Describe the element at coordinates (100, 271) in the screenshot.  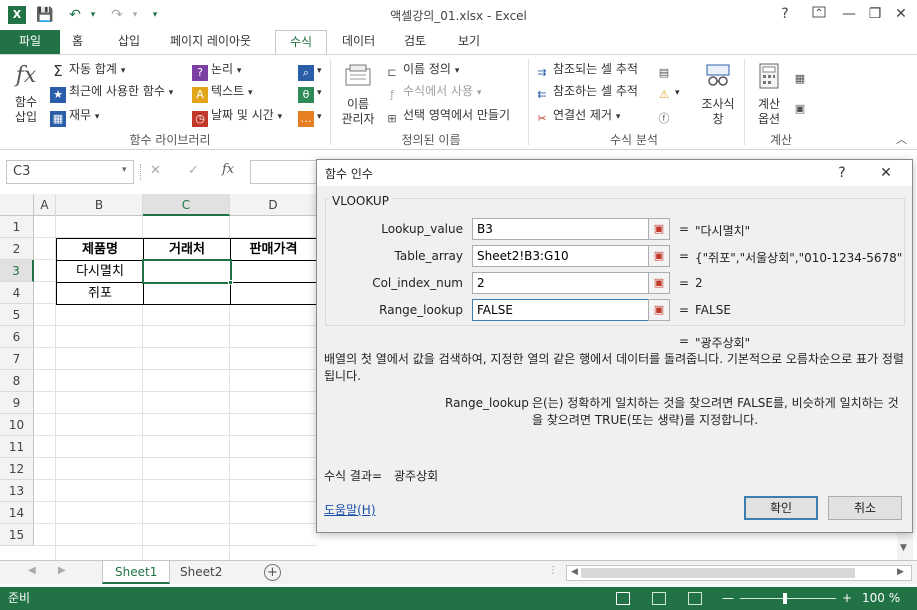
I see `cell-b3: 다시멸치` at that location.